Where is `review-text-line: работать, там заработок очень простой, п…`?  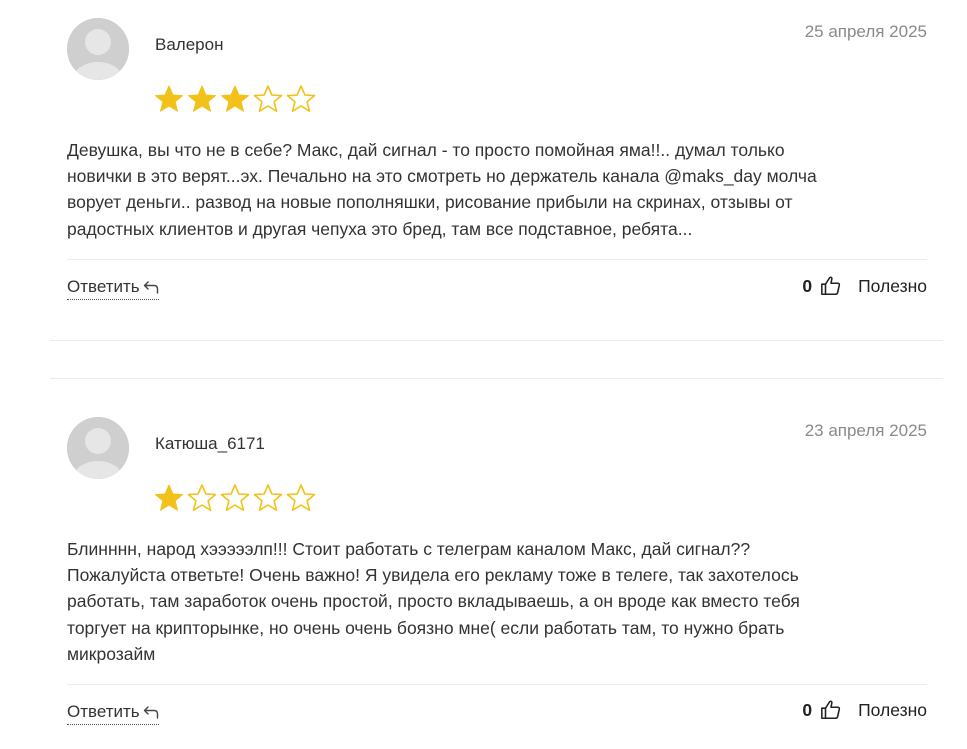 review-text-line: работать, там заработок очень простой, п… is located at coordinates (433, 601).